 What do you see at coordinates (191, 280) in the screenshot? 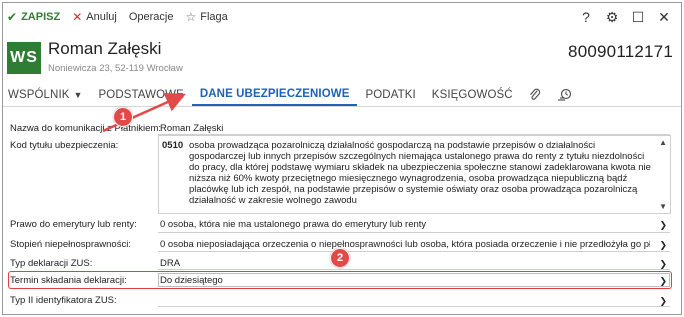
I see `declaration-deadline-select: Do dziesiątego` at bounding box center [191, 280].